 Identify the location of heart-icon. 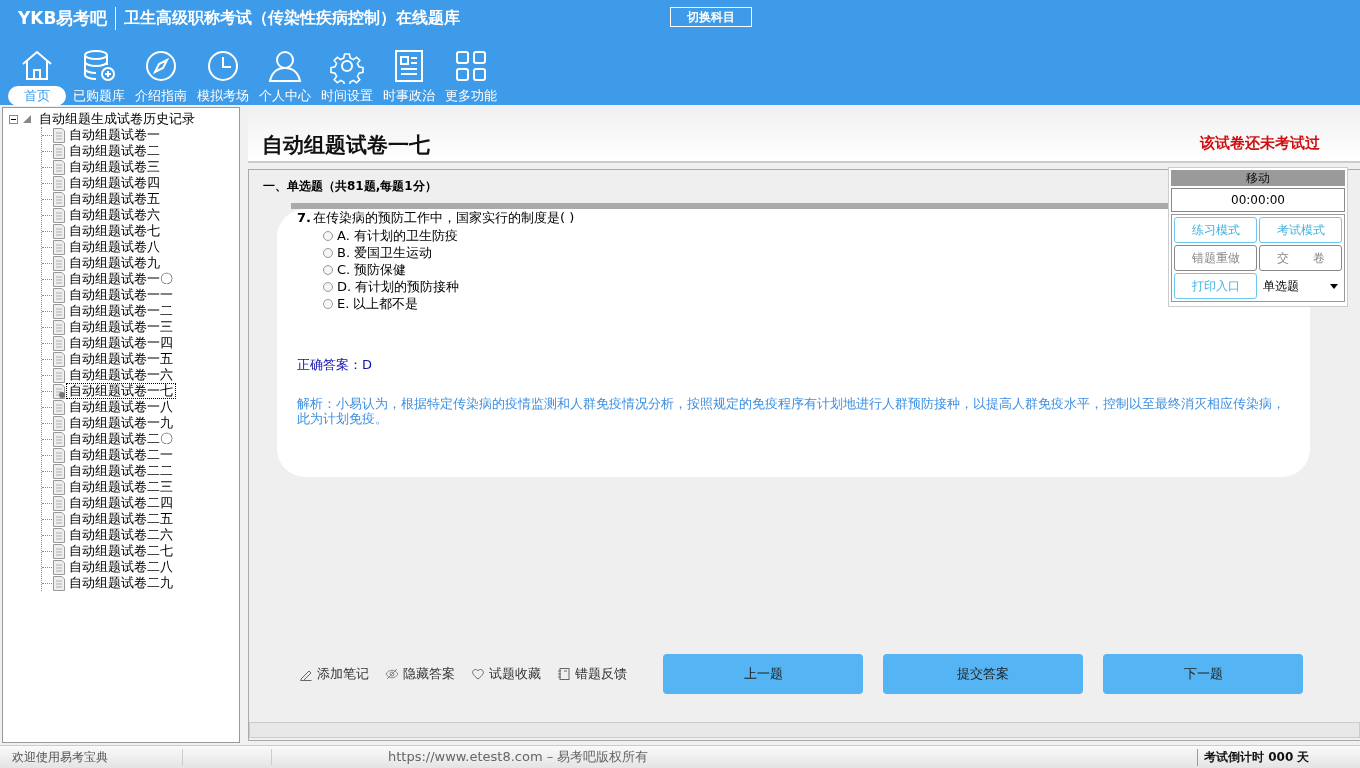
(478, 674).